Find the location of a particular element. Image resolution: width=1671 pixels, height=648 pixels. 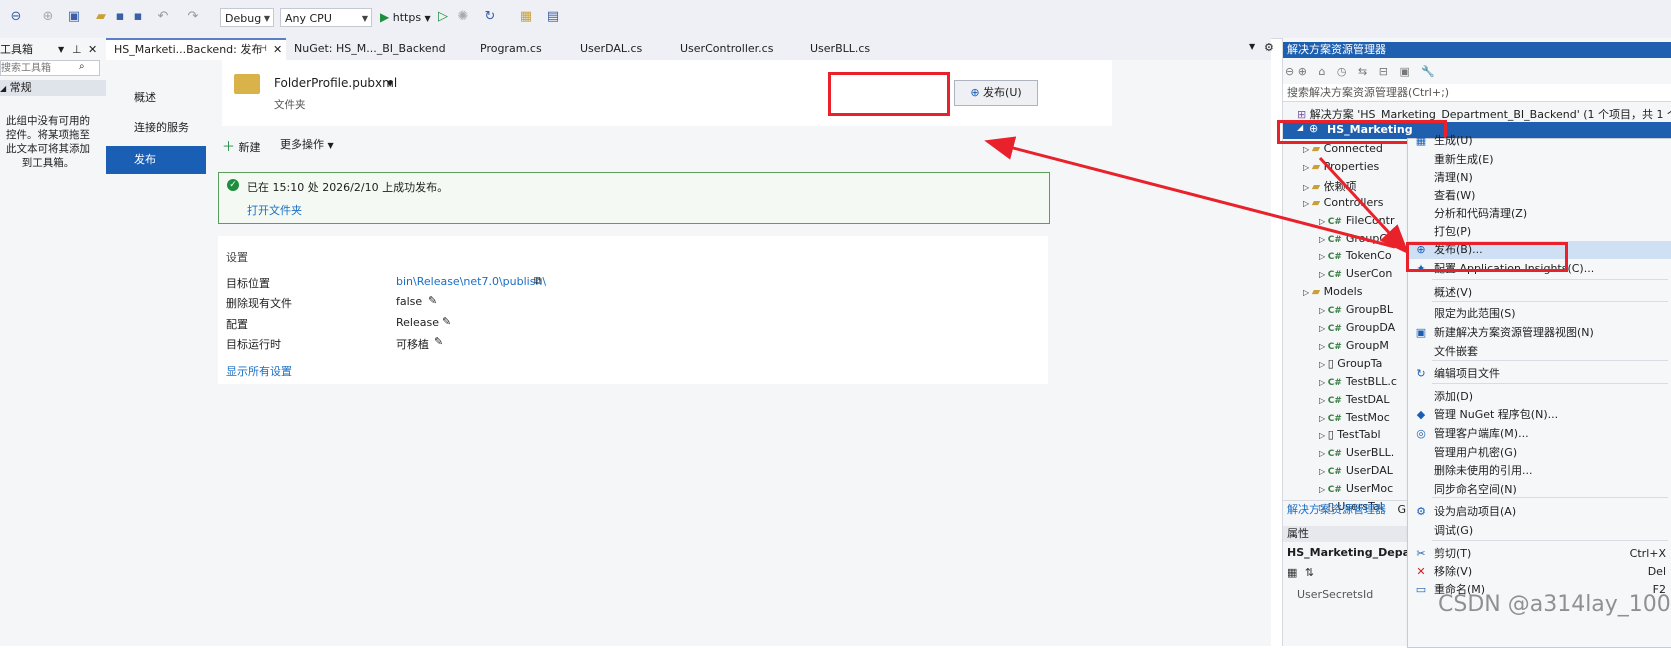

arrow-to-publish-button is located at coordinates (1190, 192).